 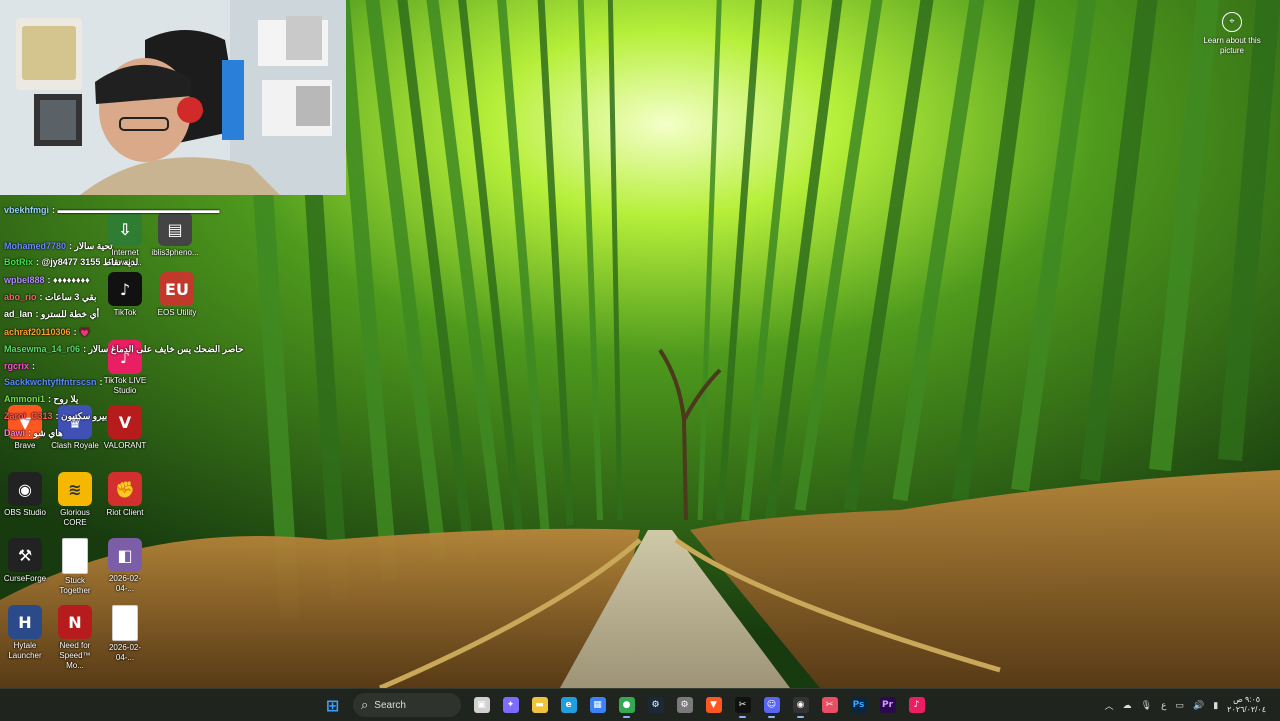 I want to click on desktop-icon: ◉ OBS Studio, so click(x=25, y=495).